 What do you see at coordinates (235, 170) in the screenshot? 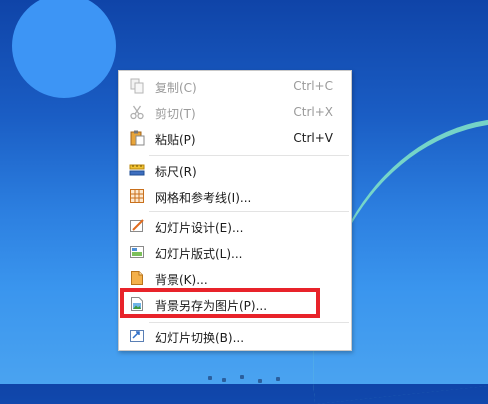
I see `menu-item-ruler: 标尺(R)` at bounding box center [235, 170].